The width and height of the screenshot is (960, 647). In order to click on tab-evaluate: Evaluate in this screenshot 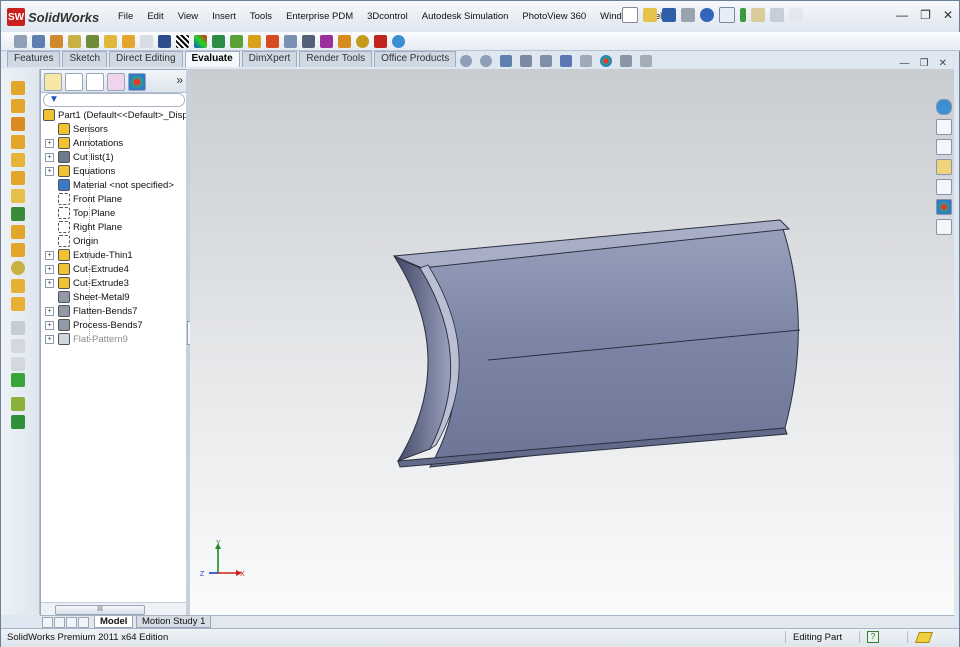, I will do `click(212, 59)`.